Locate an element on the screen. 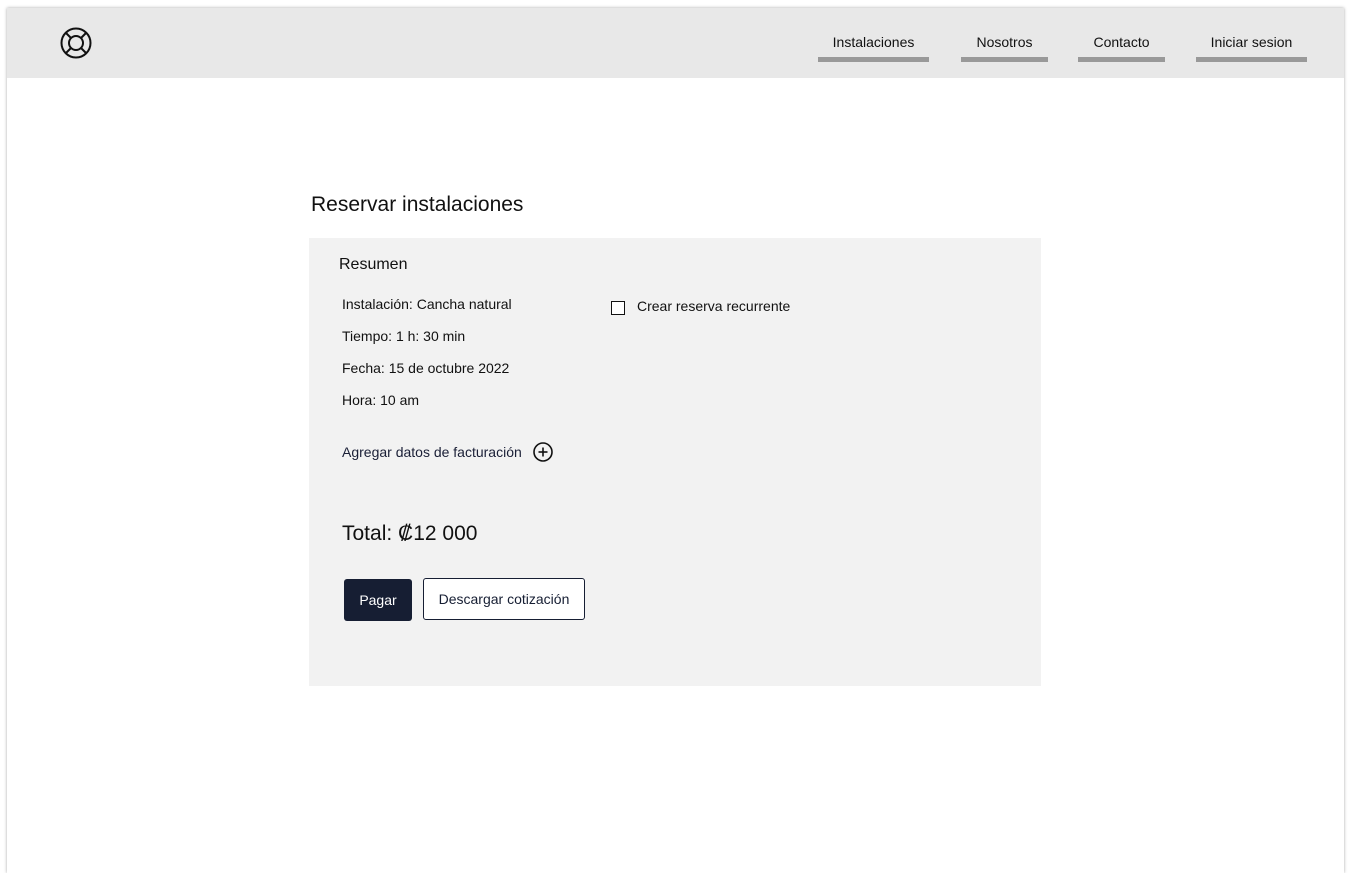 The image size is (1348, 873). nav-item-iniciar-sesion: Iniciar sesion is located at coordinates (1251, 49).